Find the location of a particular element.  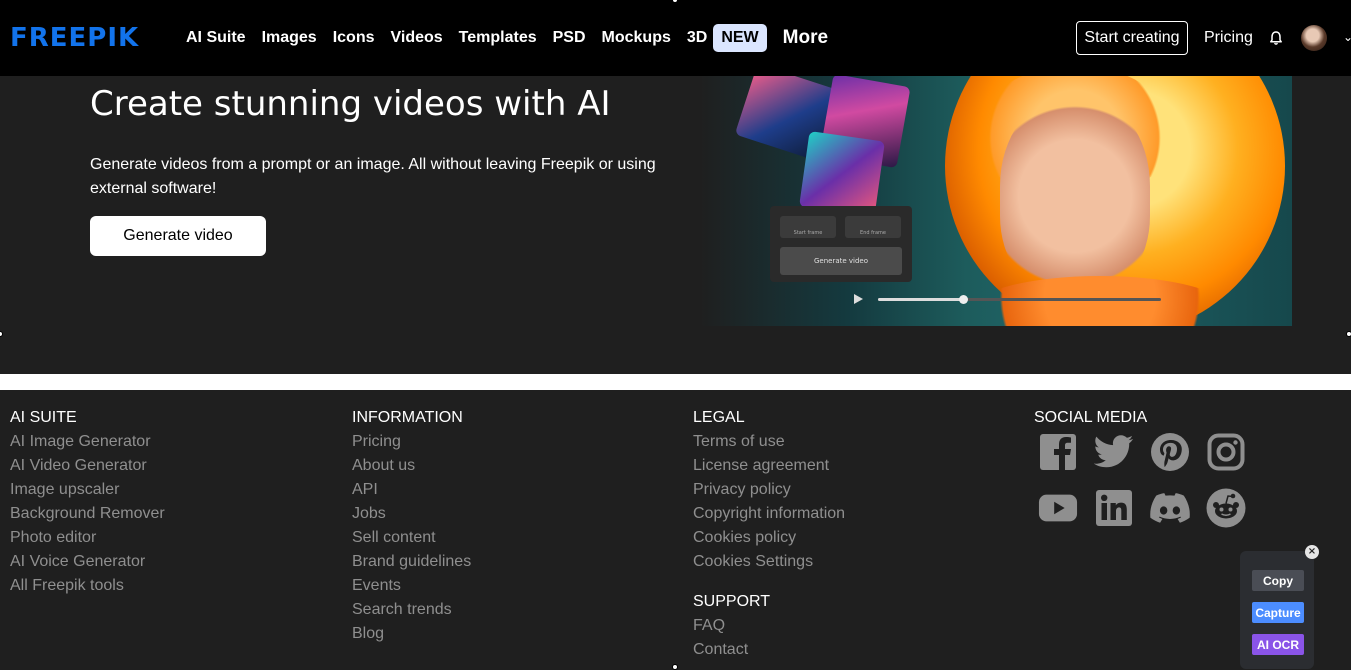

footer-link: Privacy policy is located at coordinates (769, 492).